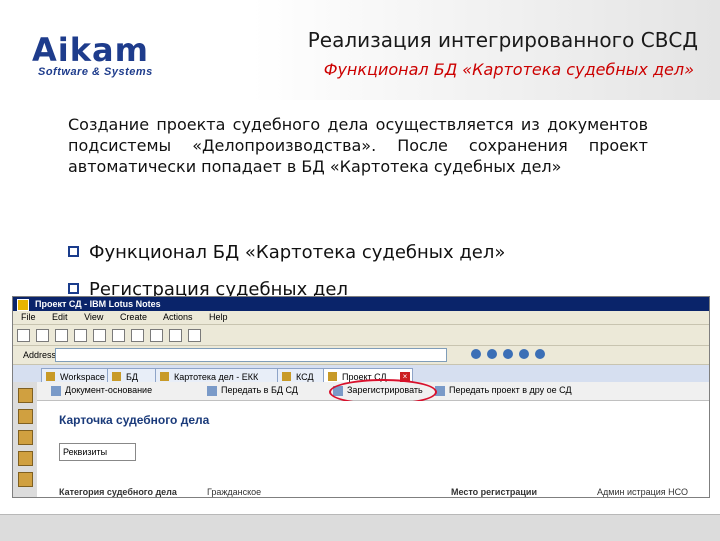  What do you see at coordinates (82, 377) in the screenshot?
I see `tab-label: Workspace` at bounding box center [82, 377].